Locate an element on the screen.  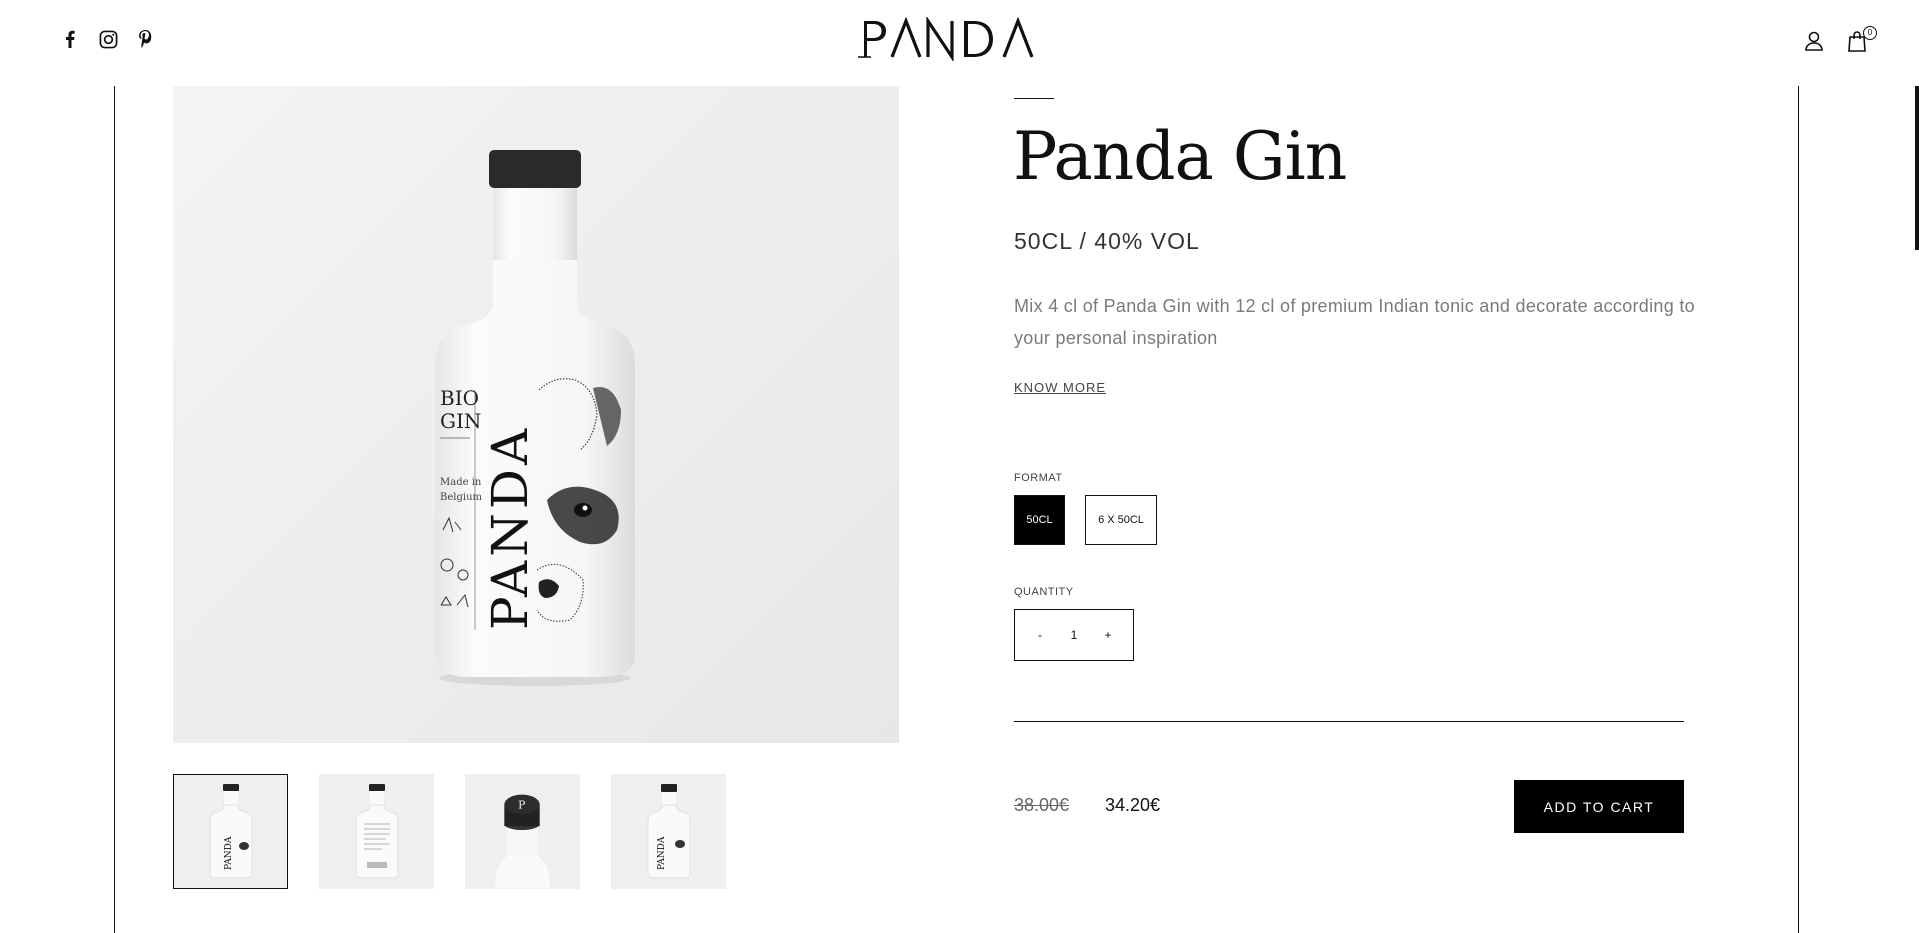
bottle-thumbnail-icon: PANDA is located at coordinates (230, 831).